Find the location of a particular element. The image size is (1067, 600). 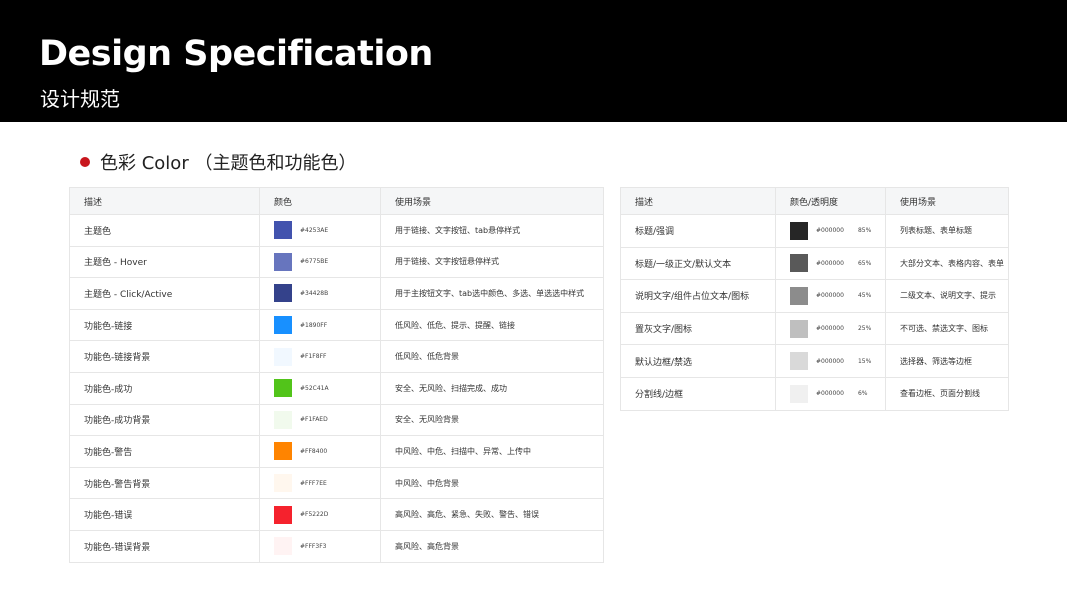

page-subtitle: 设计规范 is located at coordinates (80, 99).